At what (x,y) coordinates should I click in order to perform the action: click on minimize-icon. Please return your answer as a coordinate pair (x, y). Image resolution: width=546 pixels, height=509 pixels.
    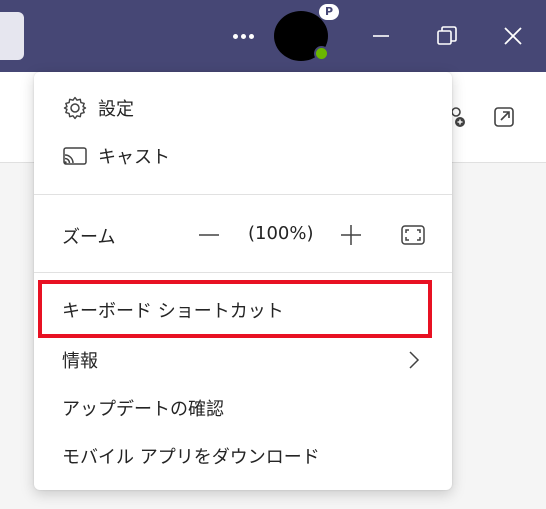
    Looking at the image, I should click on (381, 36).